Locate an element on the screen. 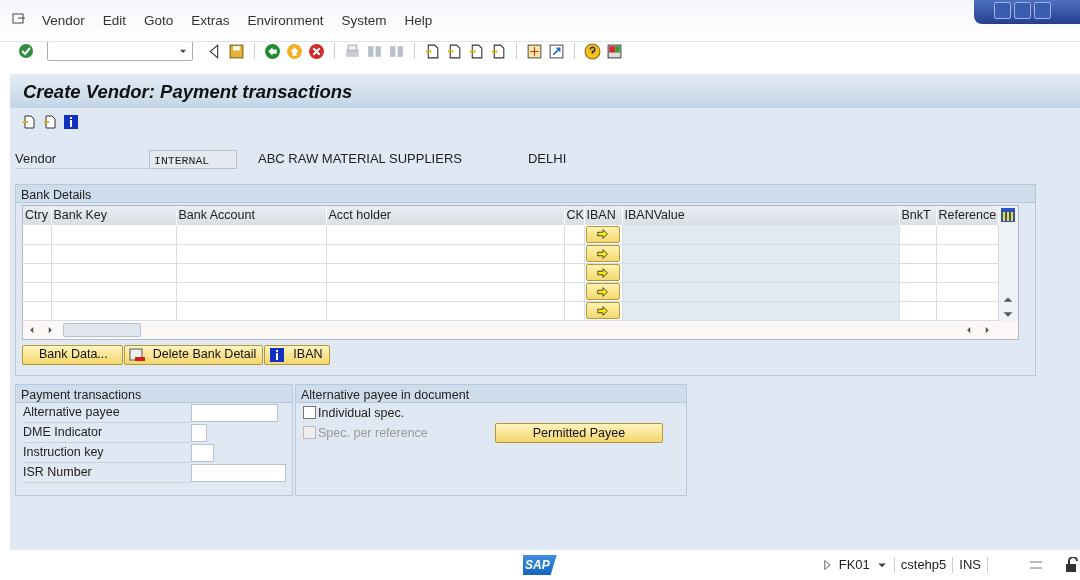  next-page-icon is located at coordinates (476, 51).